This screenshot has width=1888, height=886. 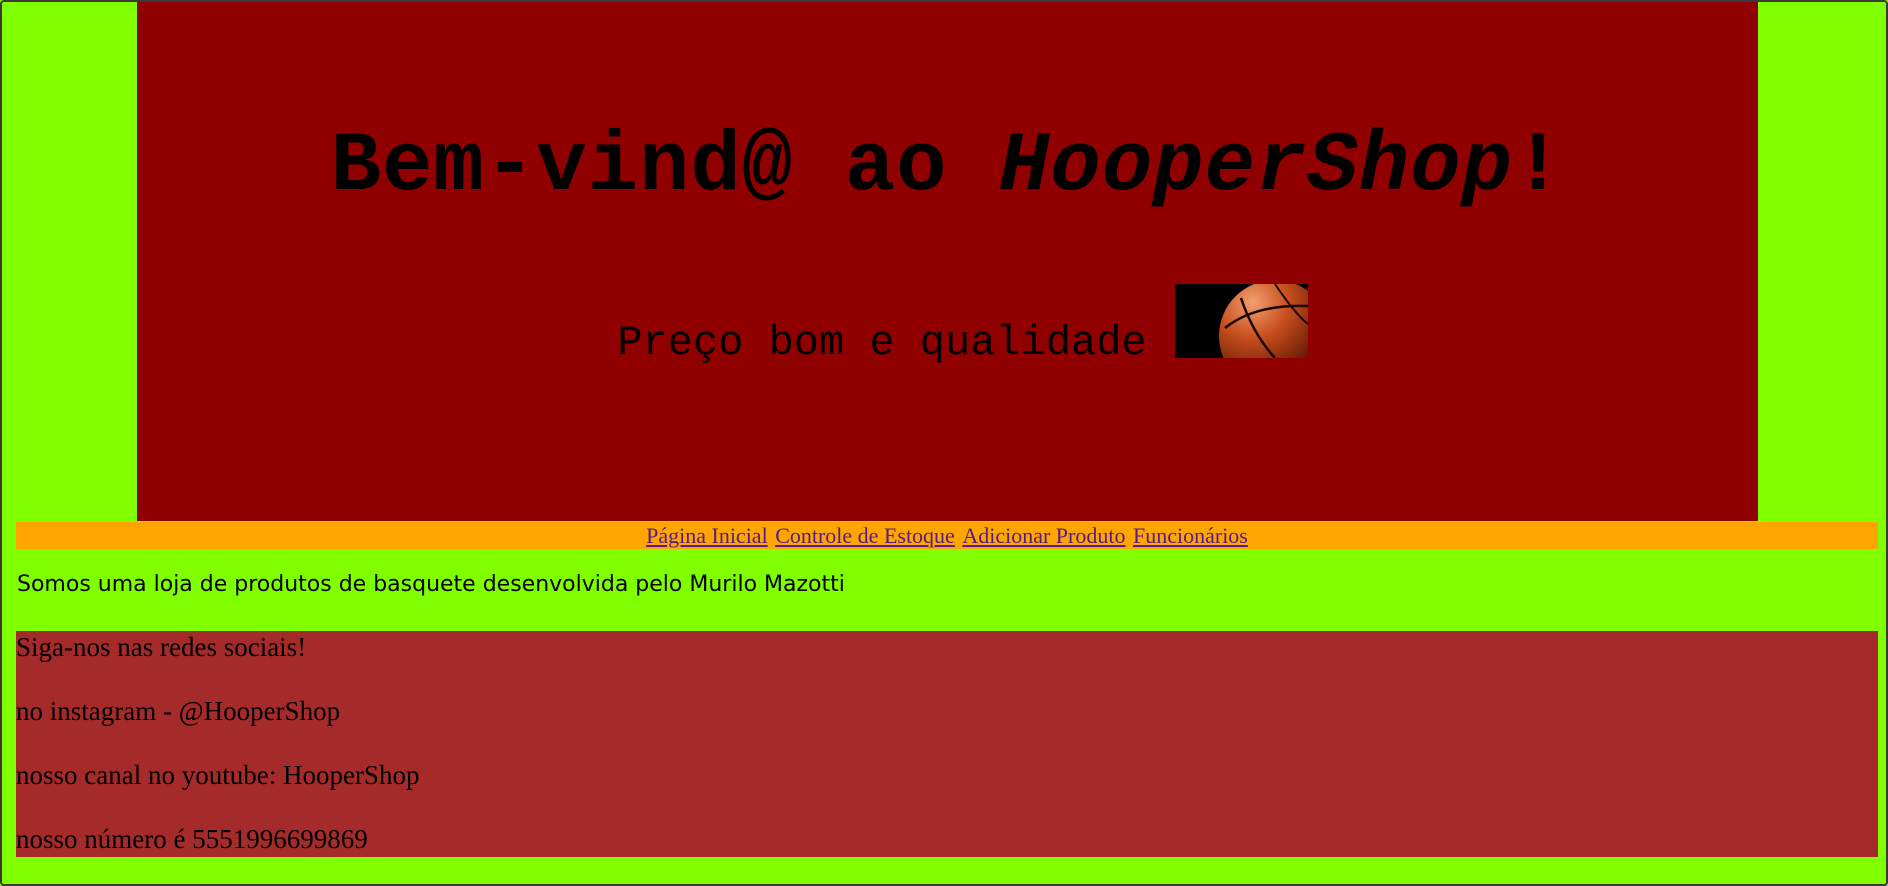 I want to click on social-heading: Siga-nos nas redes sociais!, so click(x=161, y=647).